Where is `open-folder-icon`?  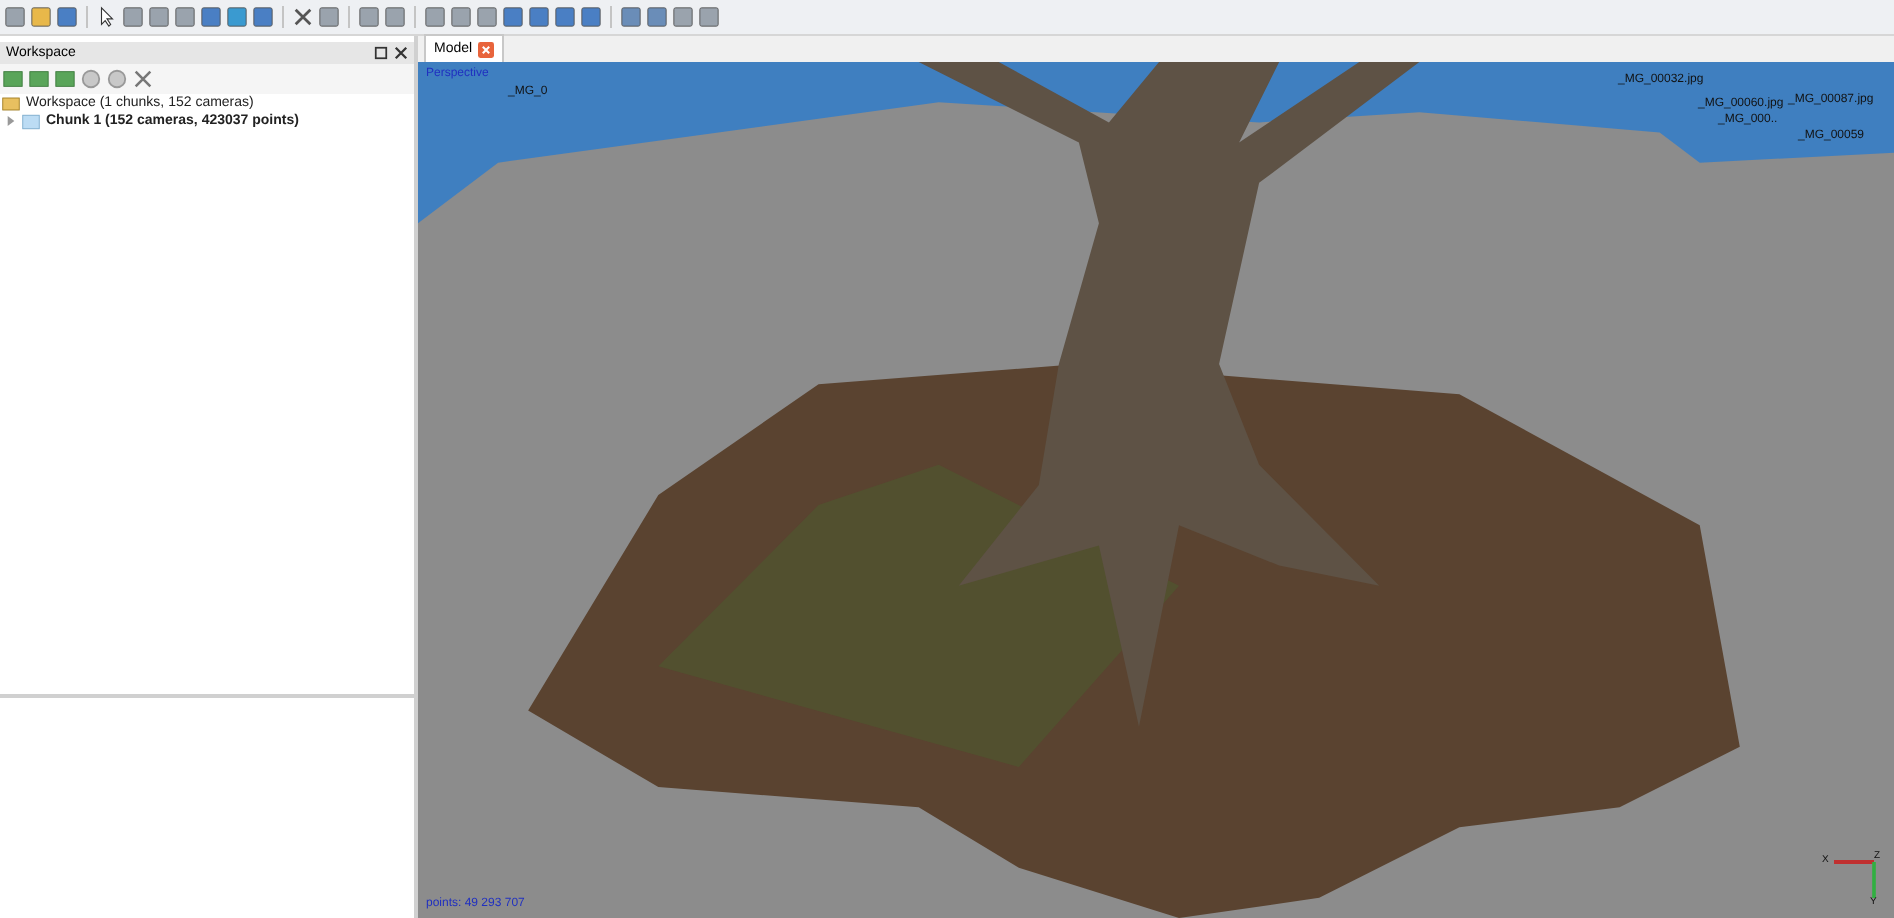
open-folder-icon is located at coordinates (41, 17).